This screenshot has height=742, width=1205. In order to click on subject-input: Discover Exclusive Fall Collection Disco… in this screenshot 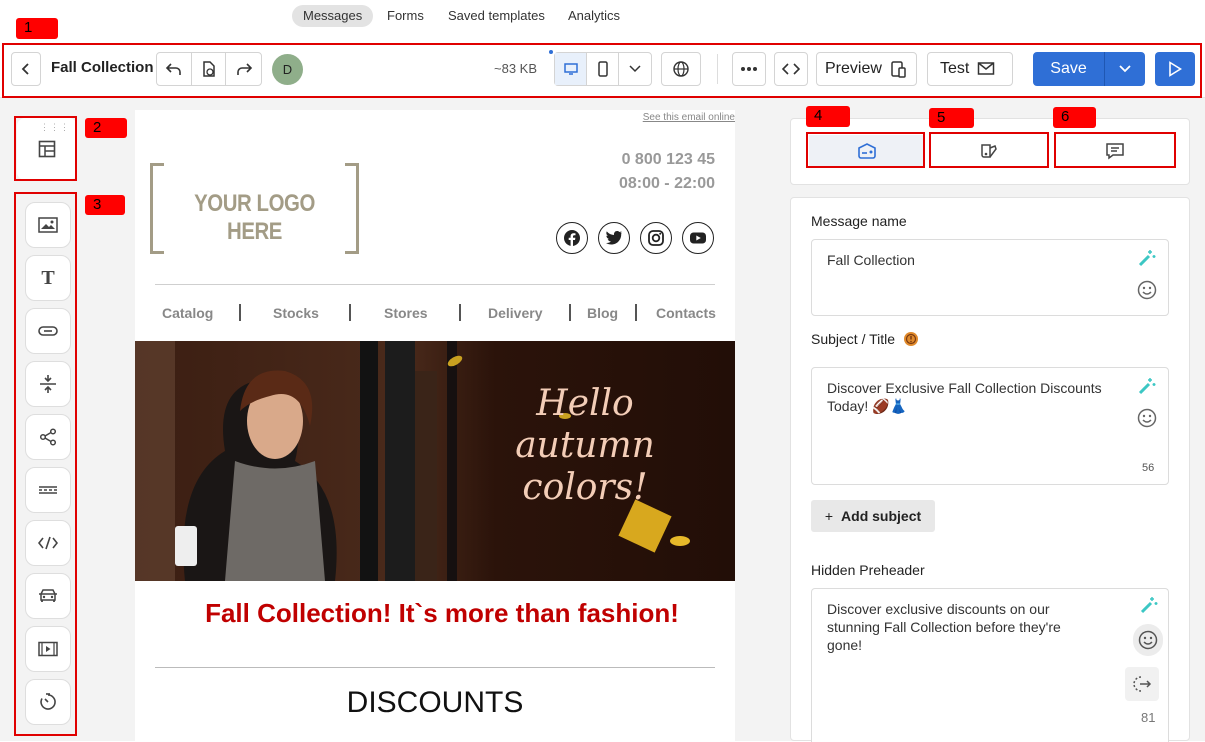, I will do `click(990, 426)`.